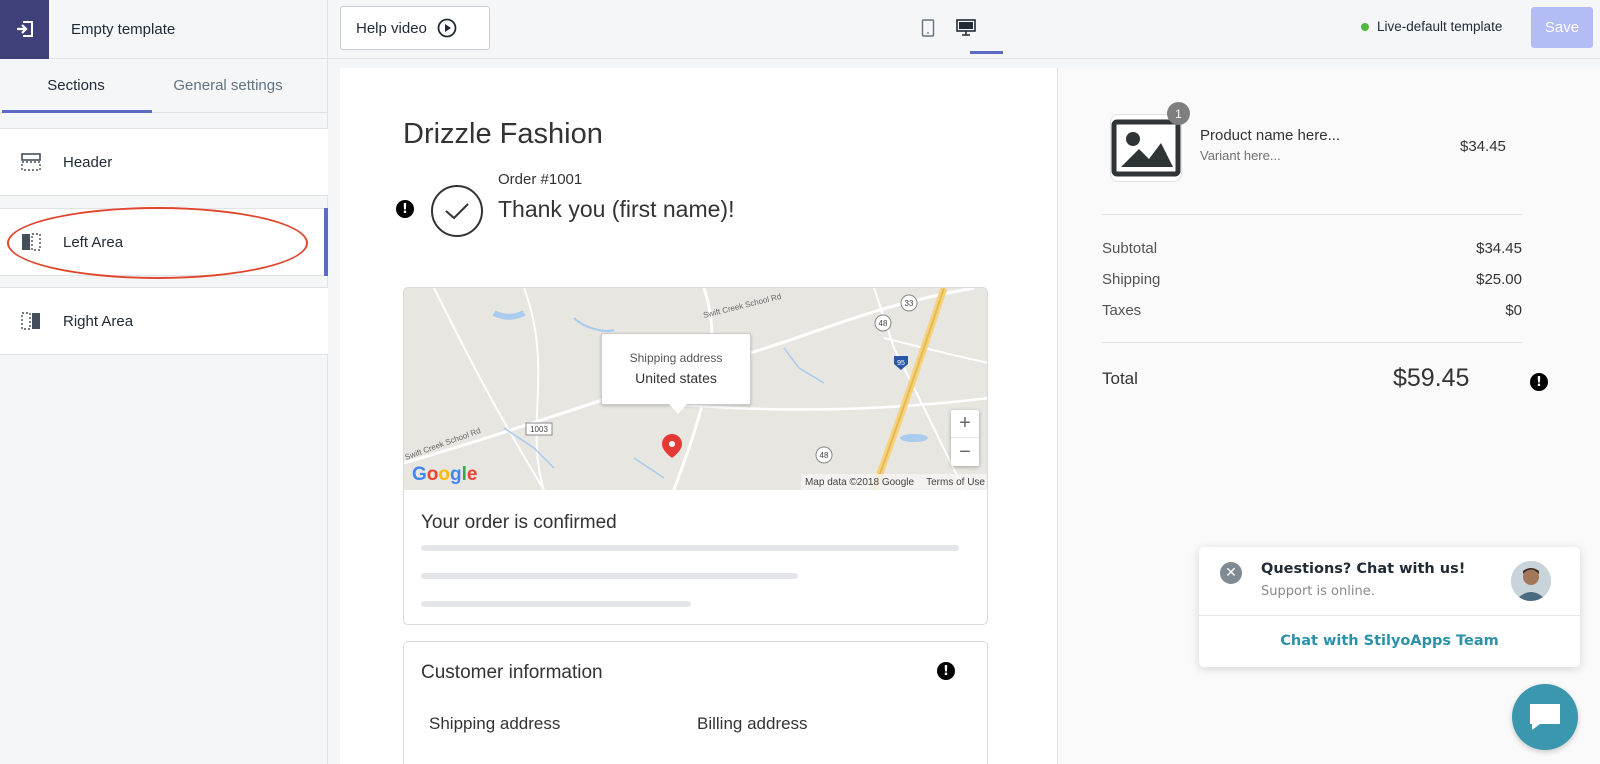 This screenshot has width=1600, height=764. What do you see at coordinates (1178, 113) in the screenshot?
I see `quantity-badge: 1` at bounding box center [1178, 113].